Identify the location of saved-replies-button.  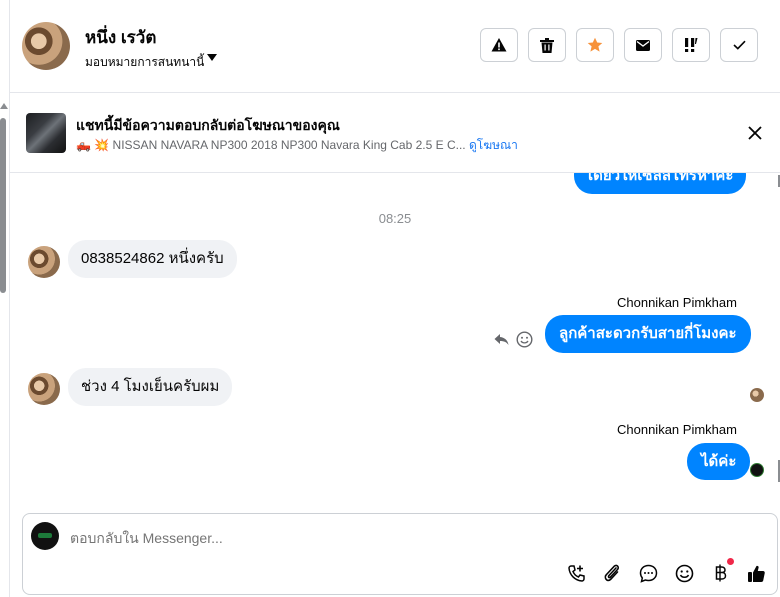
(648, 573).